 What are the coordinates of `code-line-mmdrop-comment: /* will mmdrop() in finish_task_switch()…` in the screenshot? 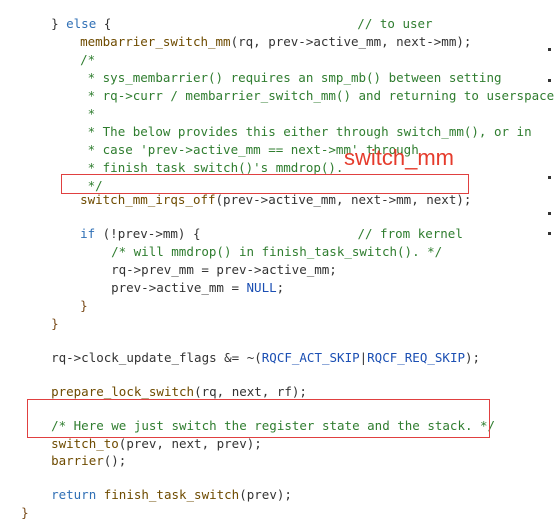 It's located at (269, 243).